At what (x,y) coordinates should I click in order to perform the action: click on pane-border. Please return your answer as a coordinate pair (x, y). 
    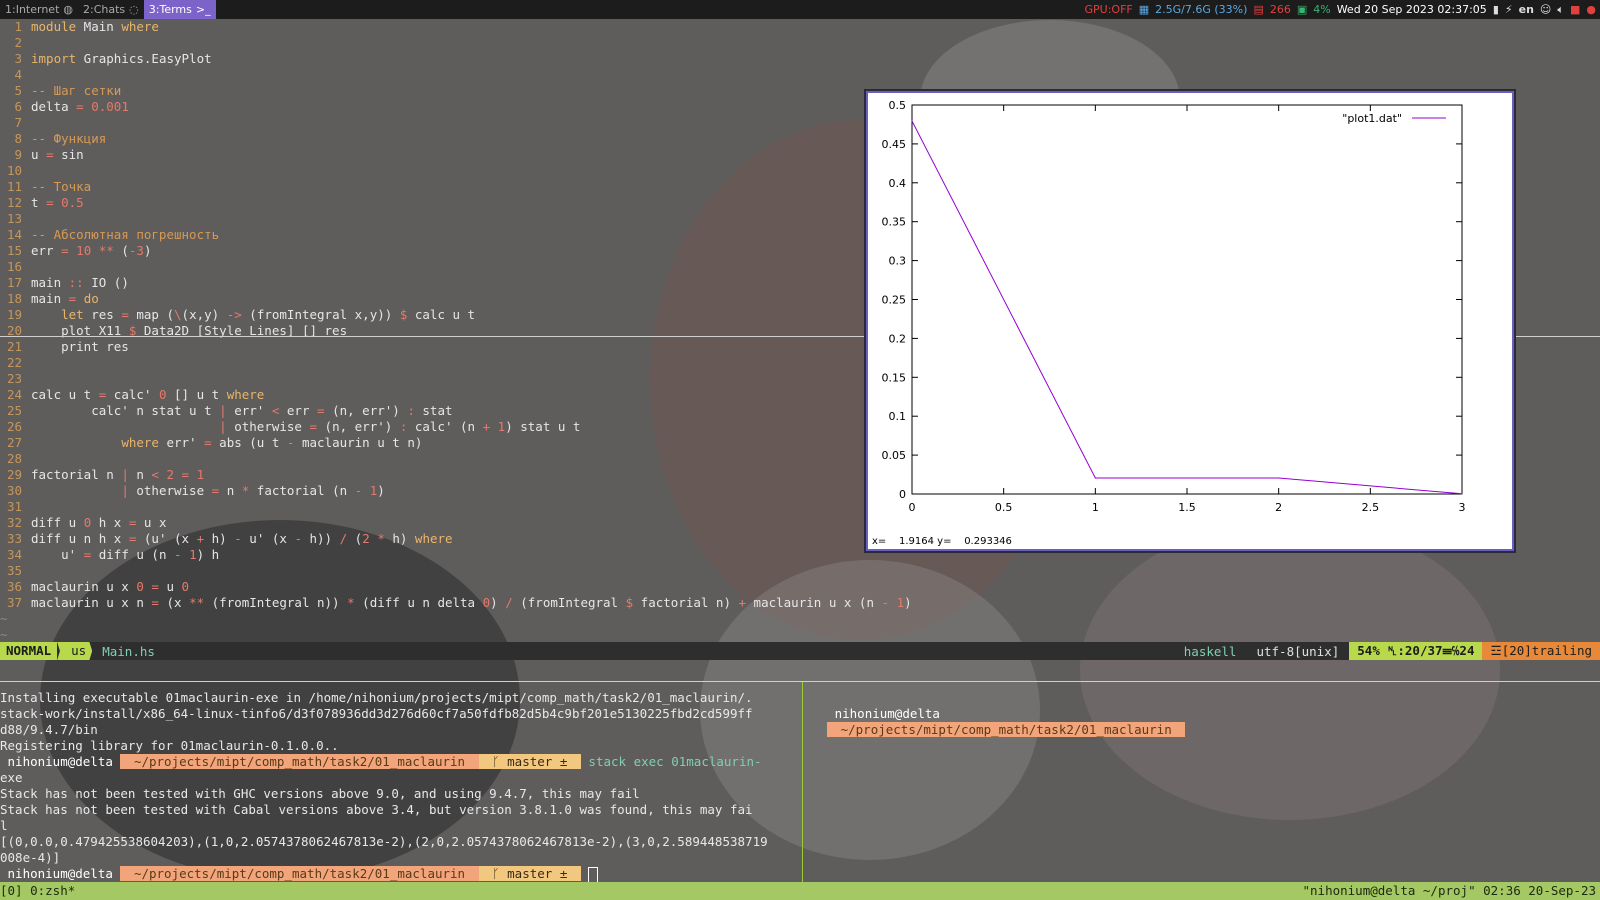
    Looking at the image, I should click on (800, 681).